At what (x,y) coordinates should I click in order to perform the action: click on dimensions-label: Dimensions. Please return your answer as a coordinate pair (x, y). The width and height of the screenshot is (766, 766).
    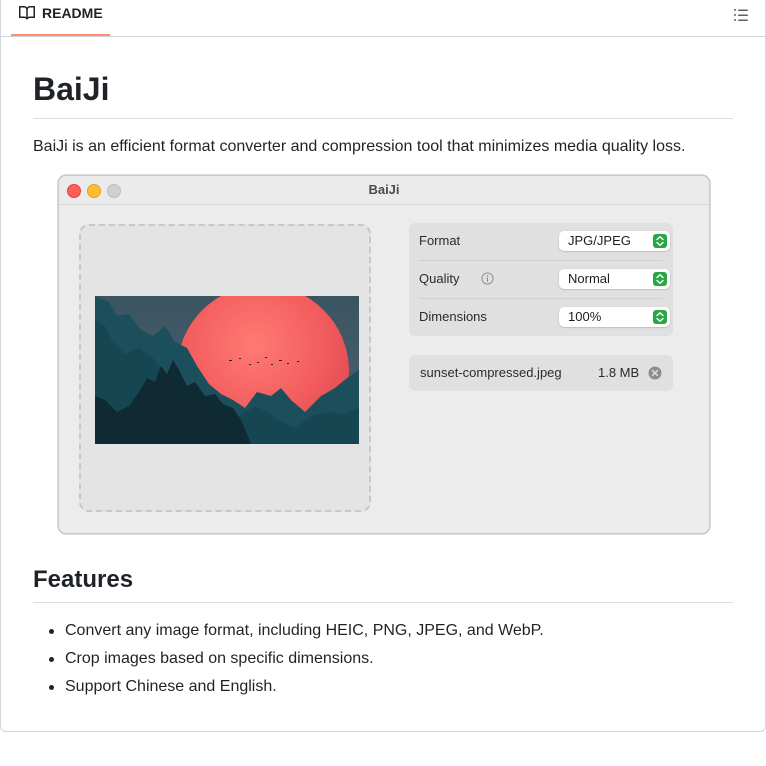
    Looking at the image, I should click on (453, 316).